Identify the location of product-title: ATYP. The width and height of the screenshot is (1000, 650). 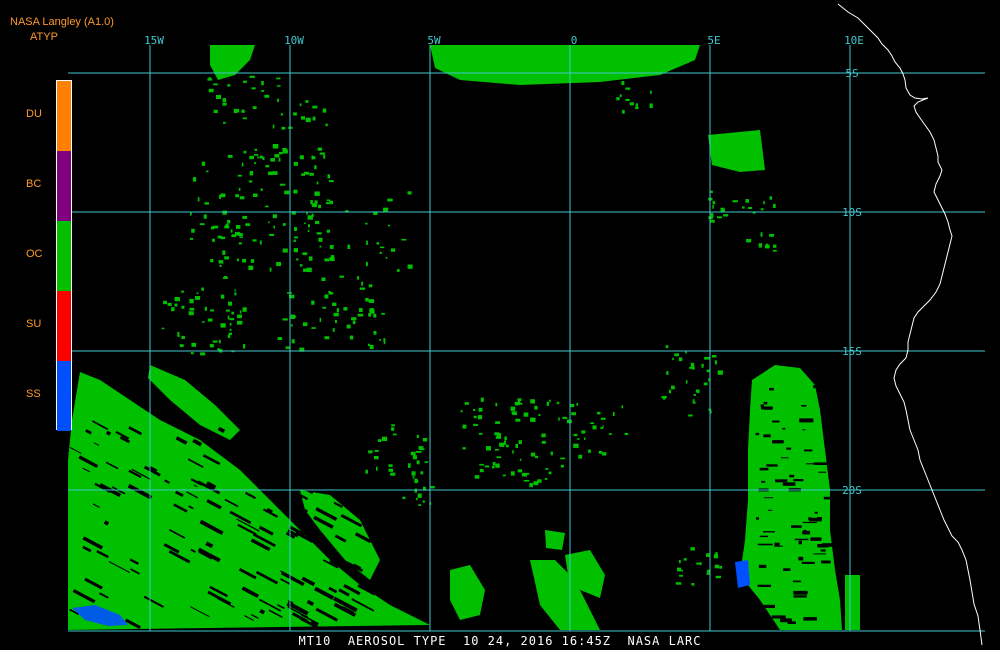
(44, 37).